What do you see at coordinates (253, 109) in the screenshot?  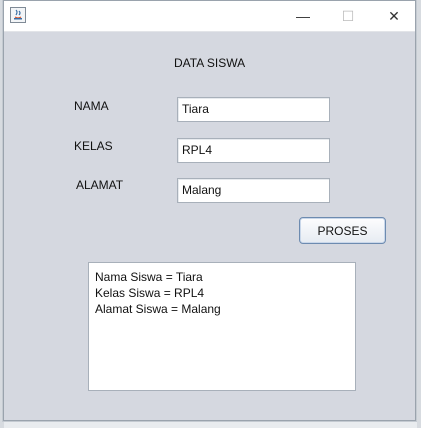 I see `nama-field: Tiara` at bounding box center [253, 109].